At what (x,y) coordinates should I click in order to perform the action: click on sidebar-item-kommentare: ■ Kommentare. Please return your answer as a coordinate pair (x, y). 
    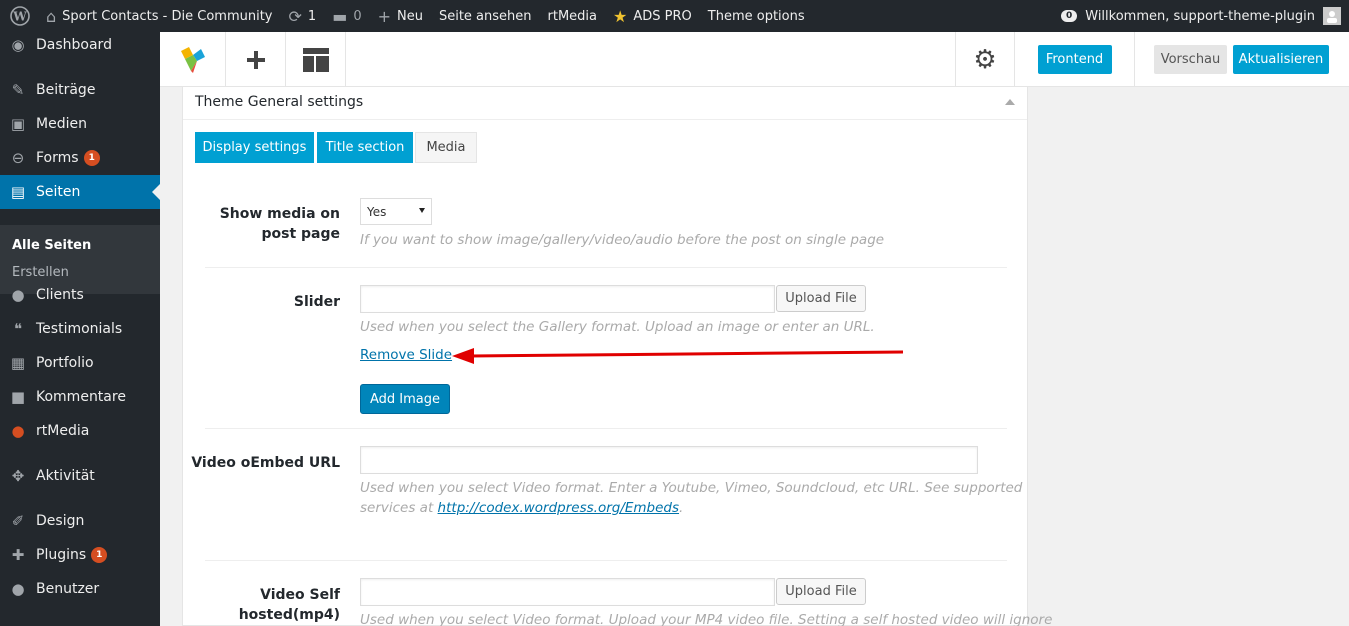
    Looking at the image, I should click on (80, 397).